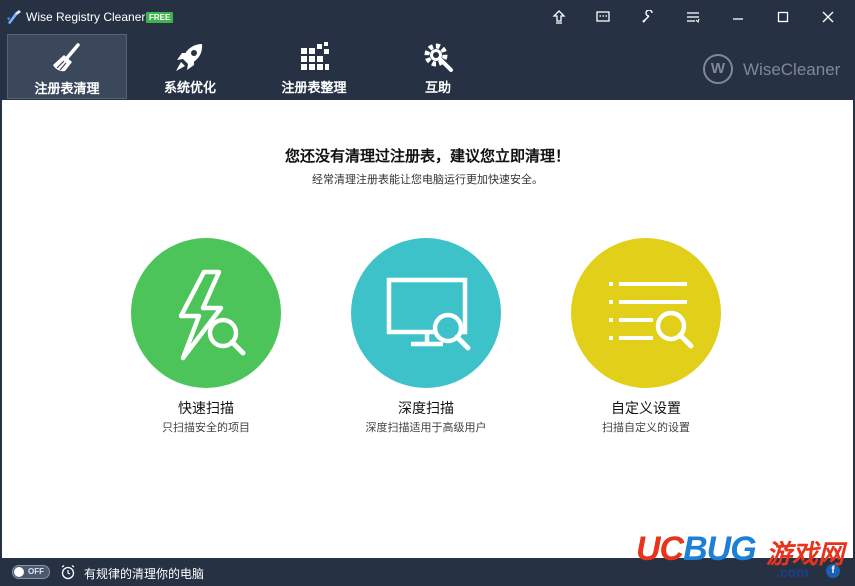 Image resolution: width=855 pixels, height=586 pixels. What do you see at coordinates (648, 17) in the screenshot?
I see `tools-icon` at bounding box center [648, 17].